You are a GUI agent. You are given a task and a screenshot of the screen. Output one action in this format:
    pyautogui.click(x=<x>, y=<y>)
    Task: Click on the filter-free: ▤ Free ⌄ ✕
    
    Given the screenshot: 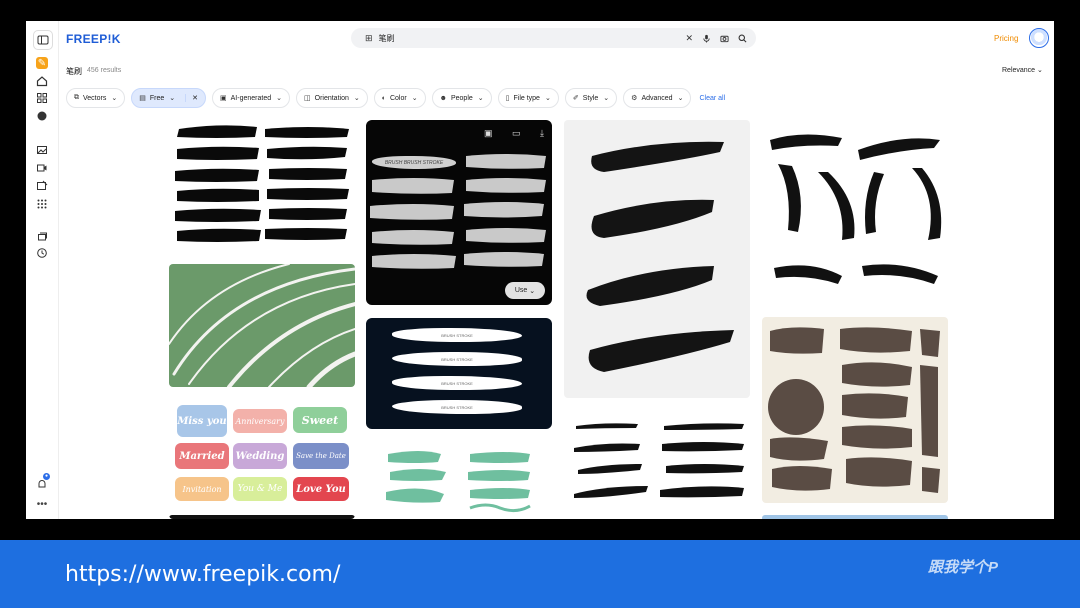 What is the action you would take?
    pyautogui.click(x=169, y=98)
    